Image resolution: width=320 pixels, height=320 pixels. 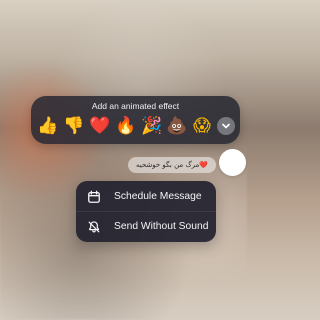 What do you see at coordinates (177, 126) in the screenshot?
I see `poop-icon: 💩` at bounding box center [177, 126].